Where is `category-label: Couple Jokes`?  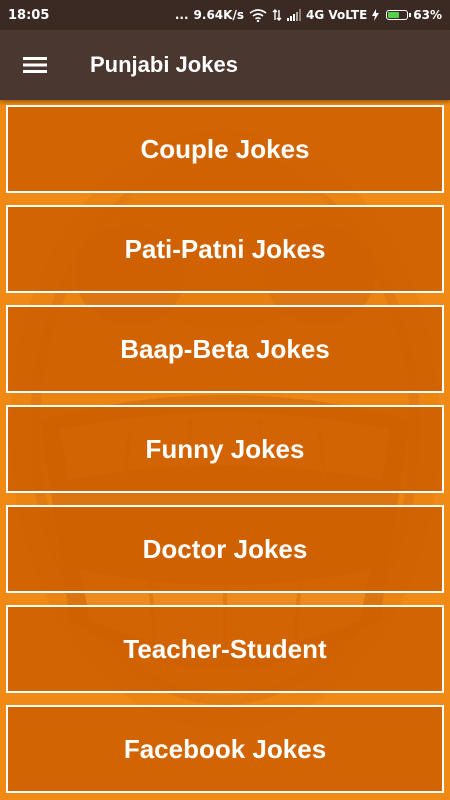
category-label: Couple Jokes is located at coordinates (225, 148).